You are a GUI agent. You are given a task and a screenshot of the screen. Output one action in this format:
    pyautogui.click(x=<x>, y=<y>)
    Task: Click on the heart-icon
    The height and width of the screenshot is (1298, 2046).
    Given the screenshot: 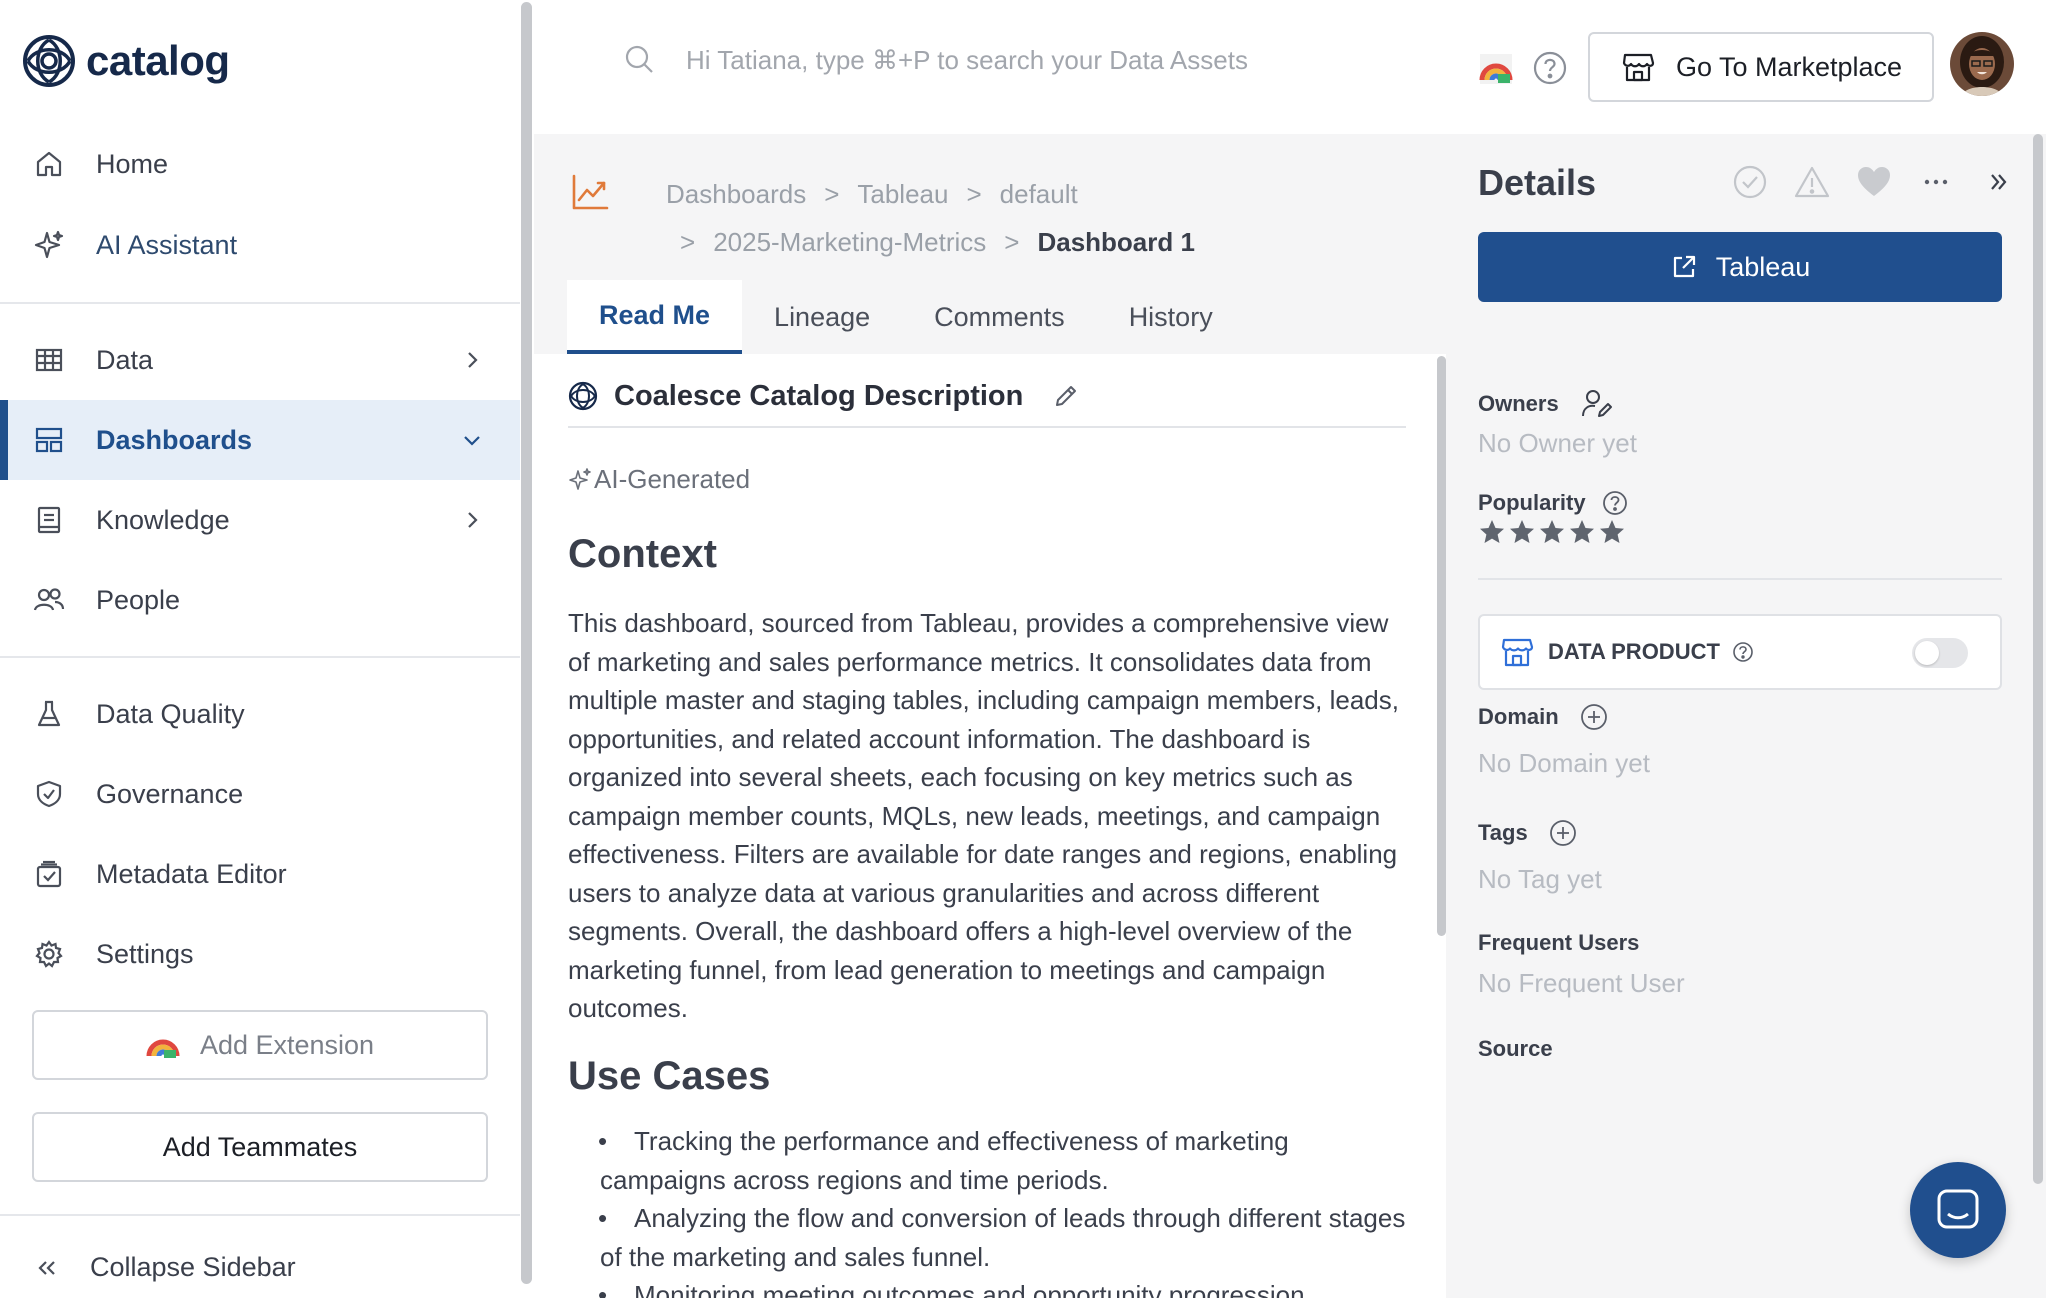 What is the action you would take?
    pyautogui.click(x=1874, y=182)
    